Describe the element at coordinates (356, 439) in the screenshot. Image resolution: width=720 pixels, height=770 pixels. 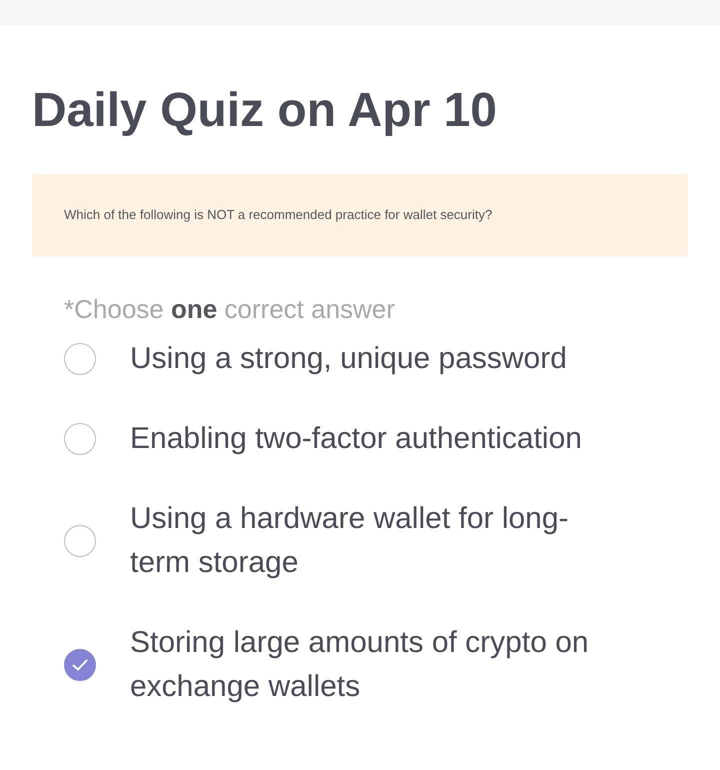
I see `answer-option: Enabling two-factor authentication` at that location.